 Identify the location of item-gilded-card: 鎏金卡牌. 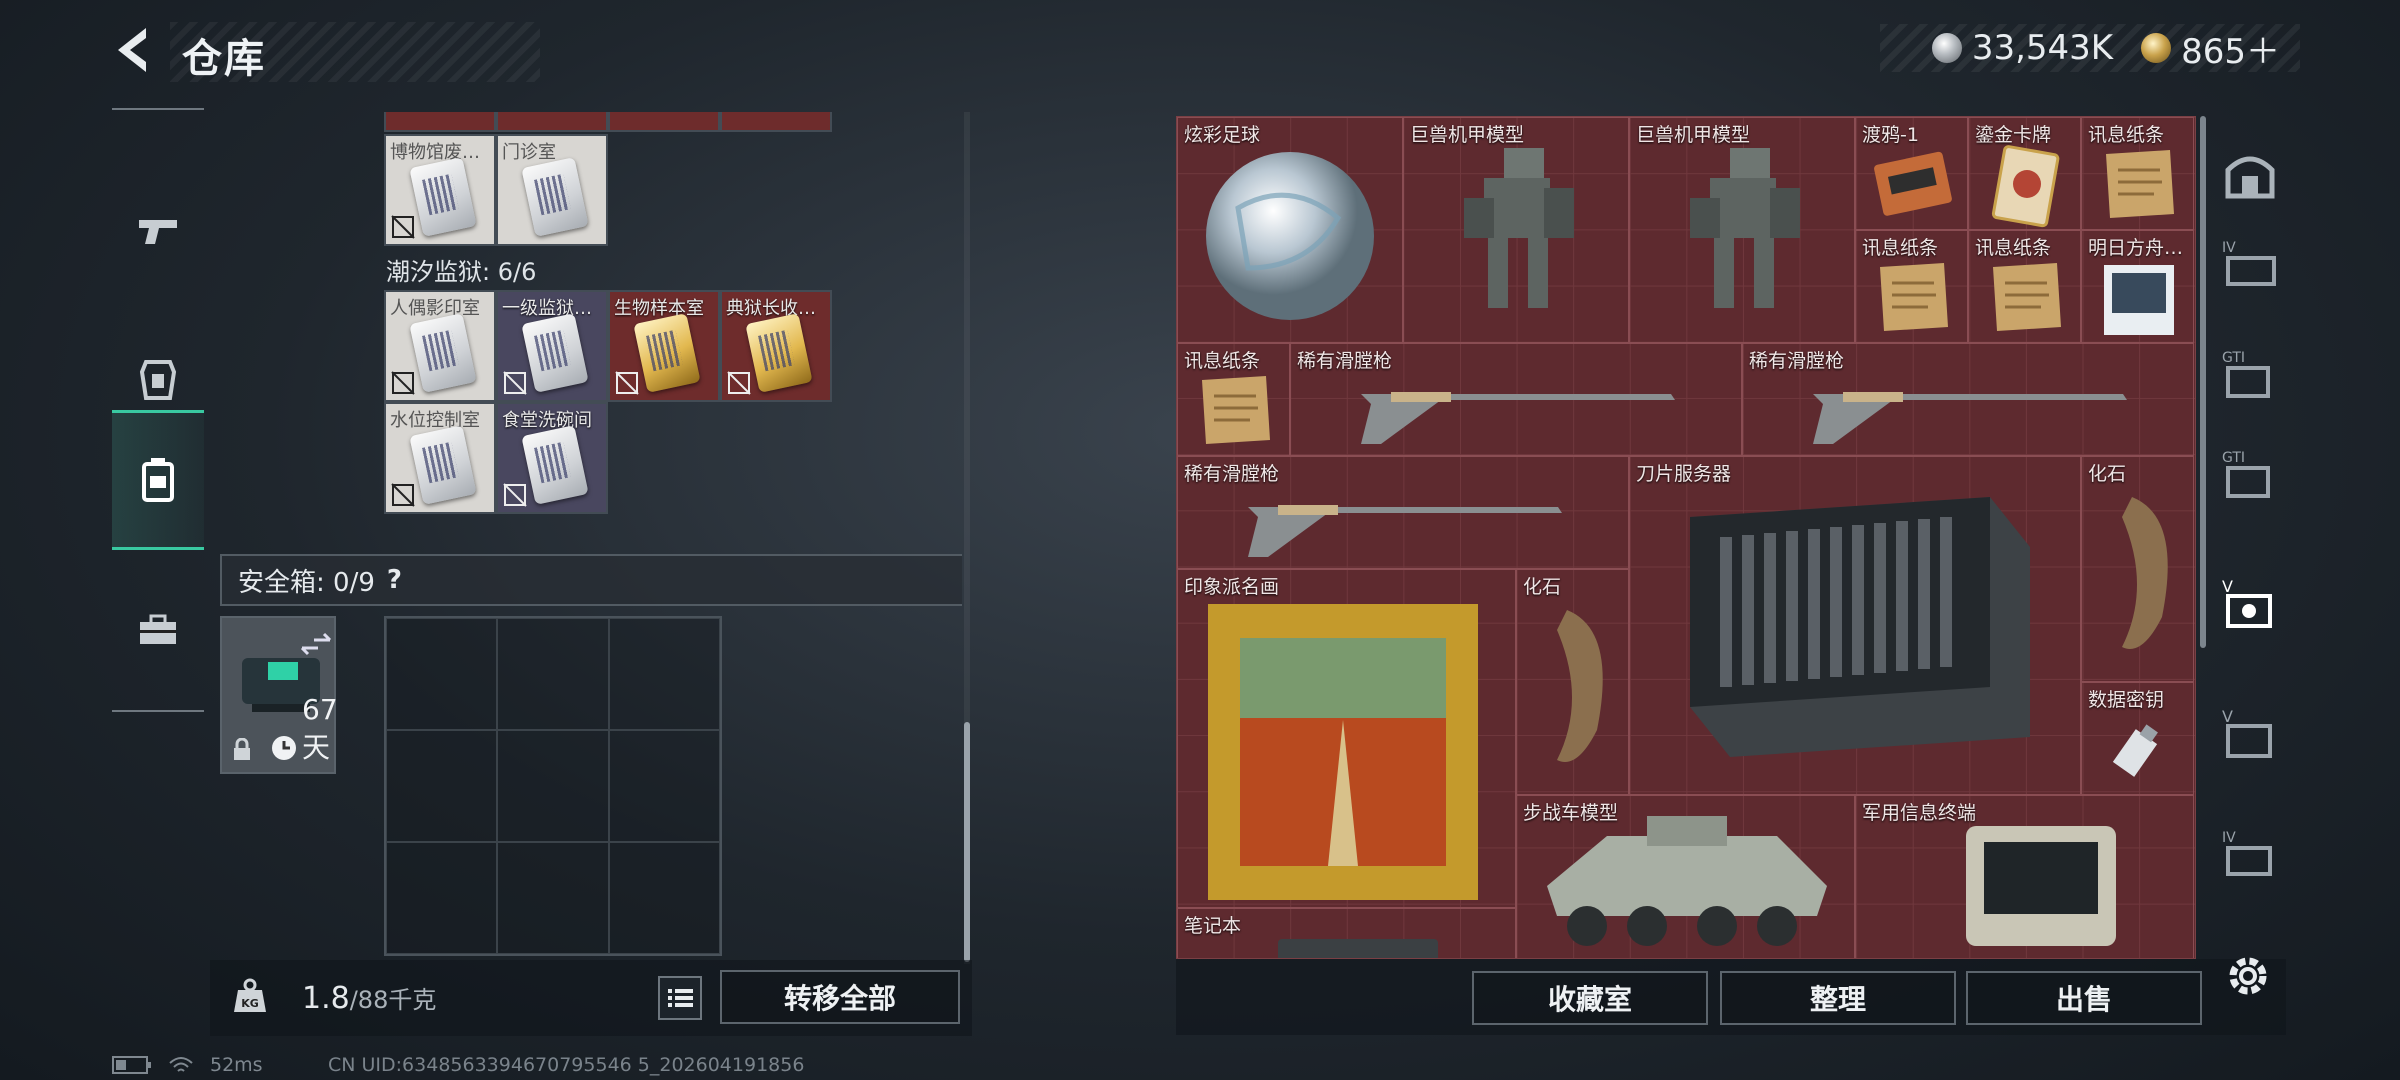
(2024, 173).